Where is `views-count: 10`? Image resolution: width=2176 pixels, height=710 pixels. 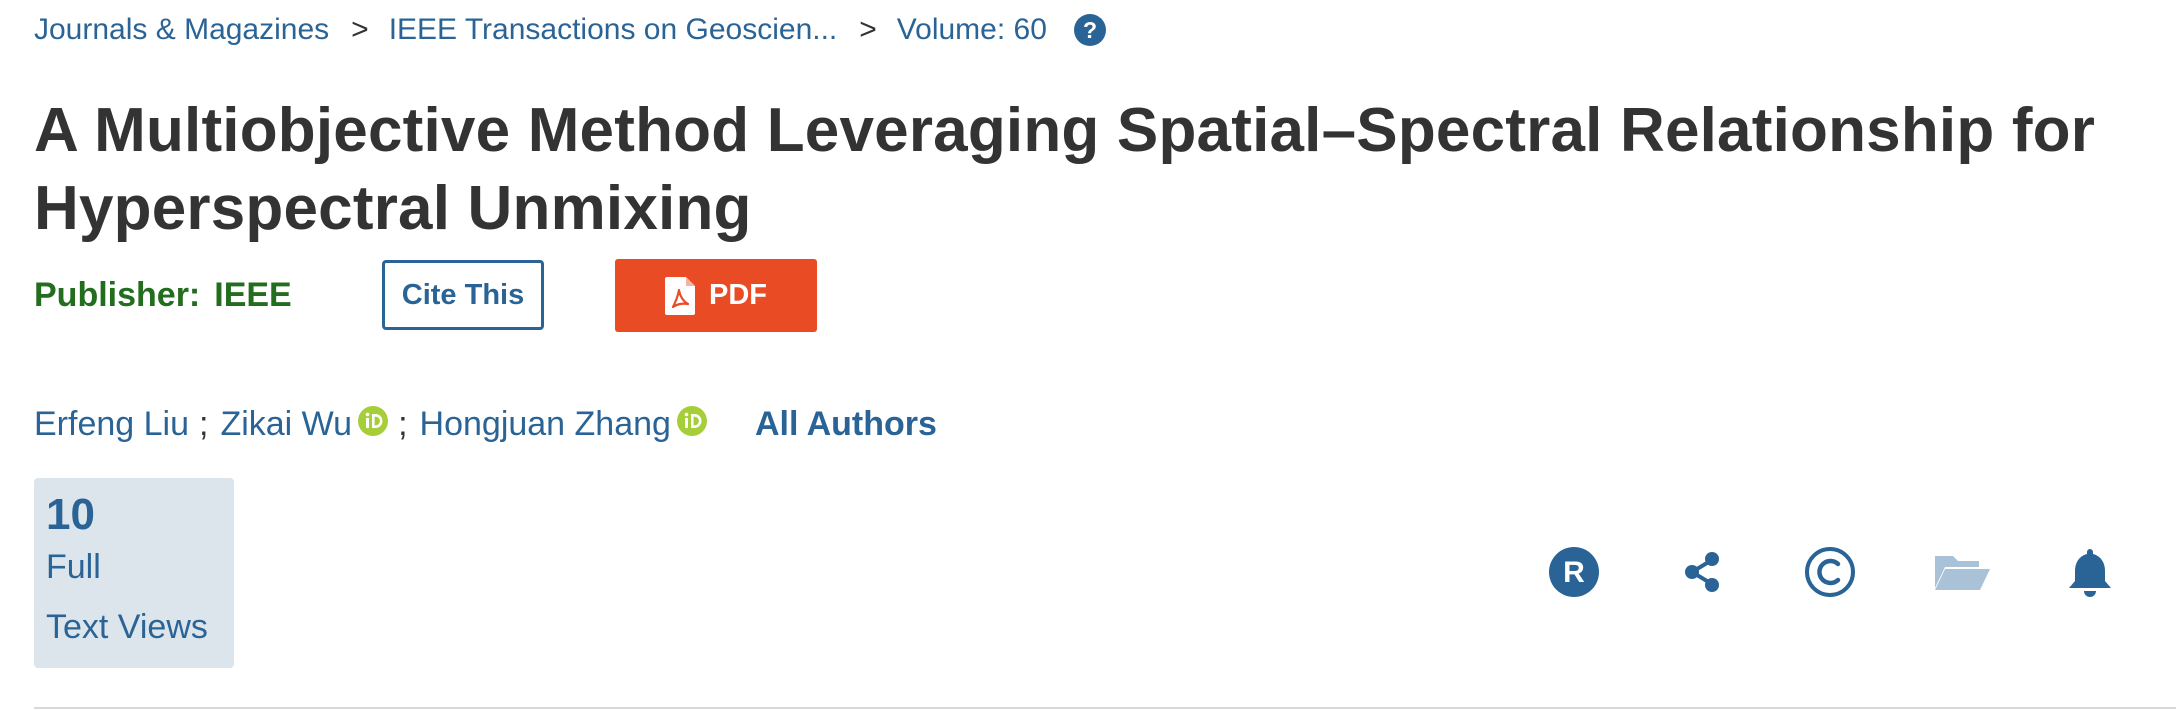 views-count: 10 is located at coordinates (70, 514).